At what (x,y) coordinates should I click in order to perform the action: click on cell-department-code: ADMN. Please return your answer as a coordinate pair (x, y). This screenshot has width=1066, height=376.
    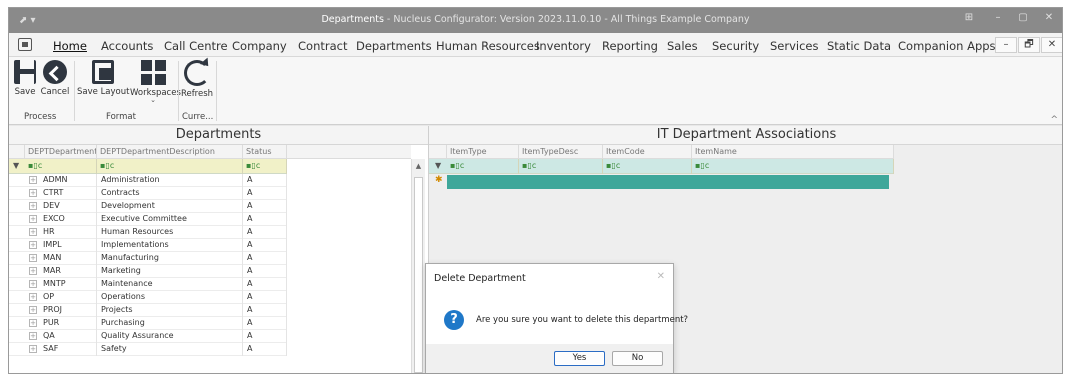
    Looking at the image, I should click on (68, 180).